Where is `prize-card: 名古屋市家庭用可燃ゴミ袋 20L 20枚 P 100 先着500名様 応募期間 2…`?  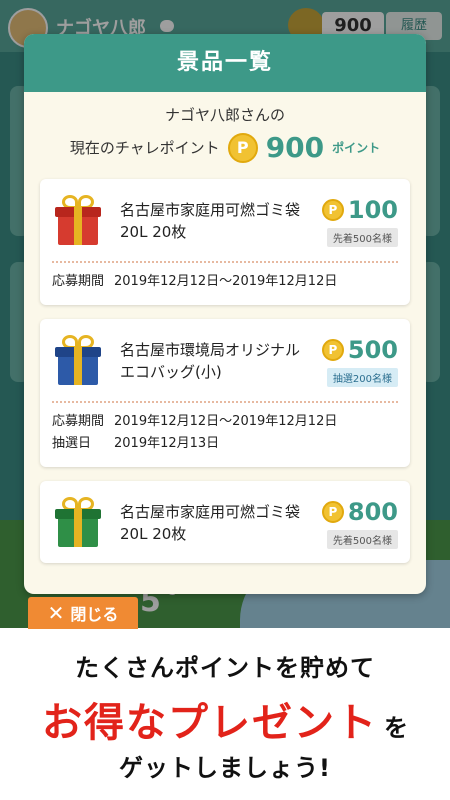
prize-card: 名古屋市家庭用可燃ゴミ袋 20L 20枚 P 100 先着500名様 応募期間 2… is located at coordinates (225, 242).